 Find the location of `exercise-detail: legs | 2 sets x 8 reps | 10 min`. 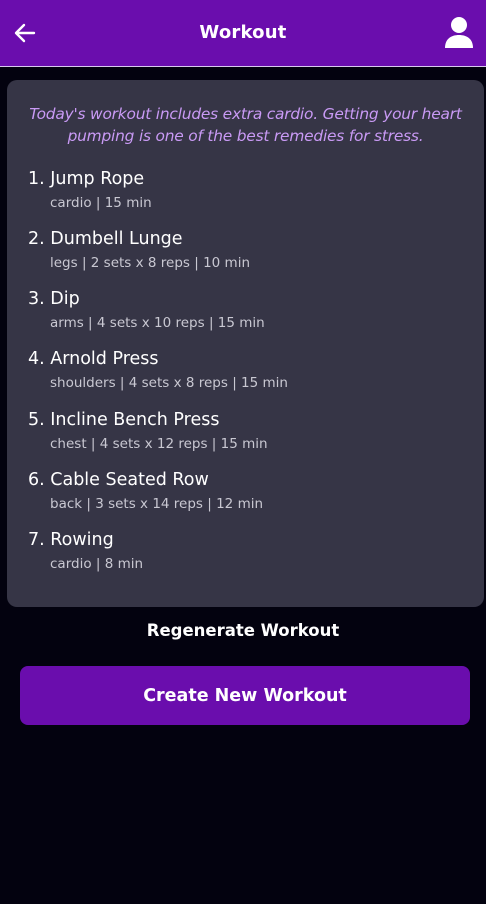

exercise-detail: legs | 2 sets x 8 reps | 10 min is located at coordinates (150, 263).